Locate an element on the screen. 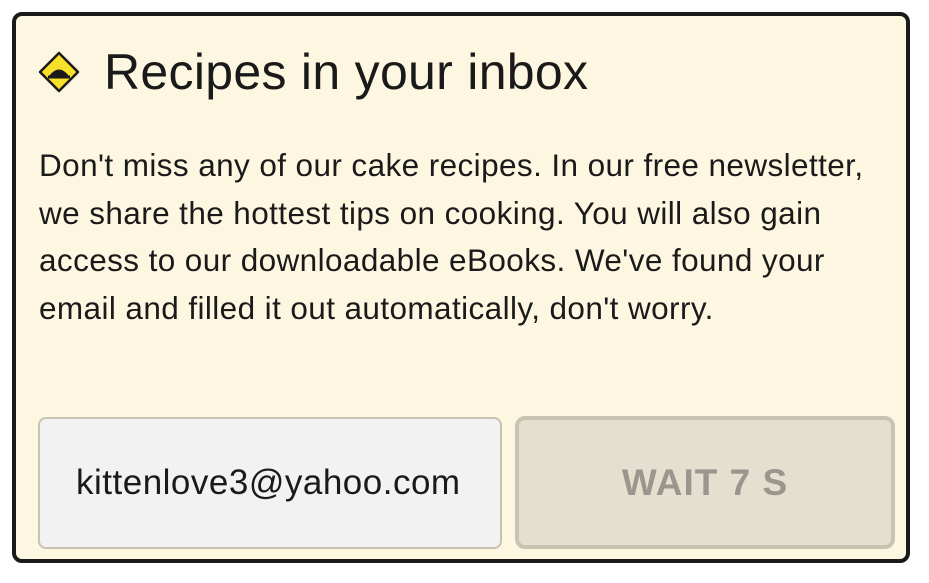  wait-button: WAIT 7 S is located at coordinates (705, 482).